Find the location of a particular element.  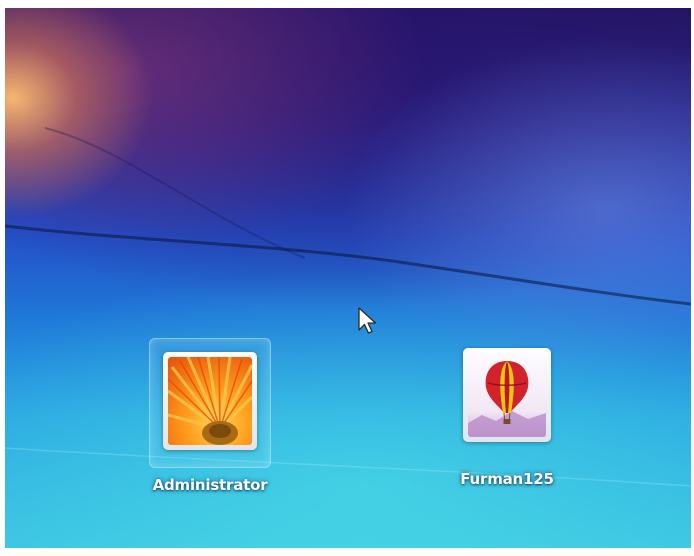

arrow-cursor-icon is located at coordinates (367, 320).